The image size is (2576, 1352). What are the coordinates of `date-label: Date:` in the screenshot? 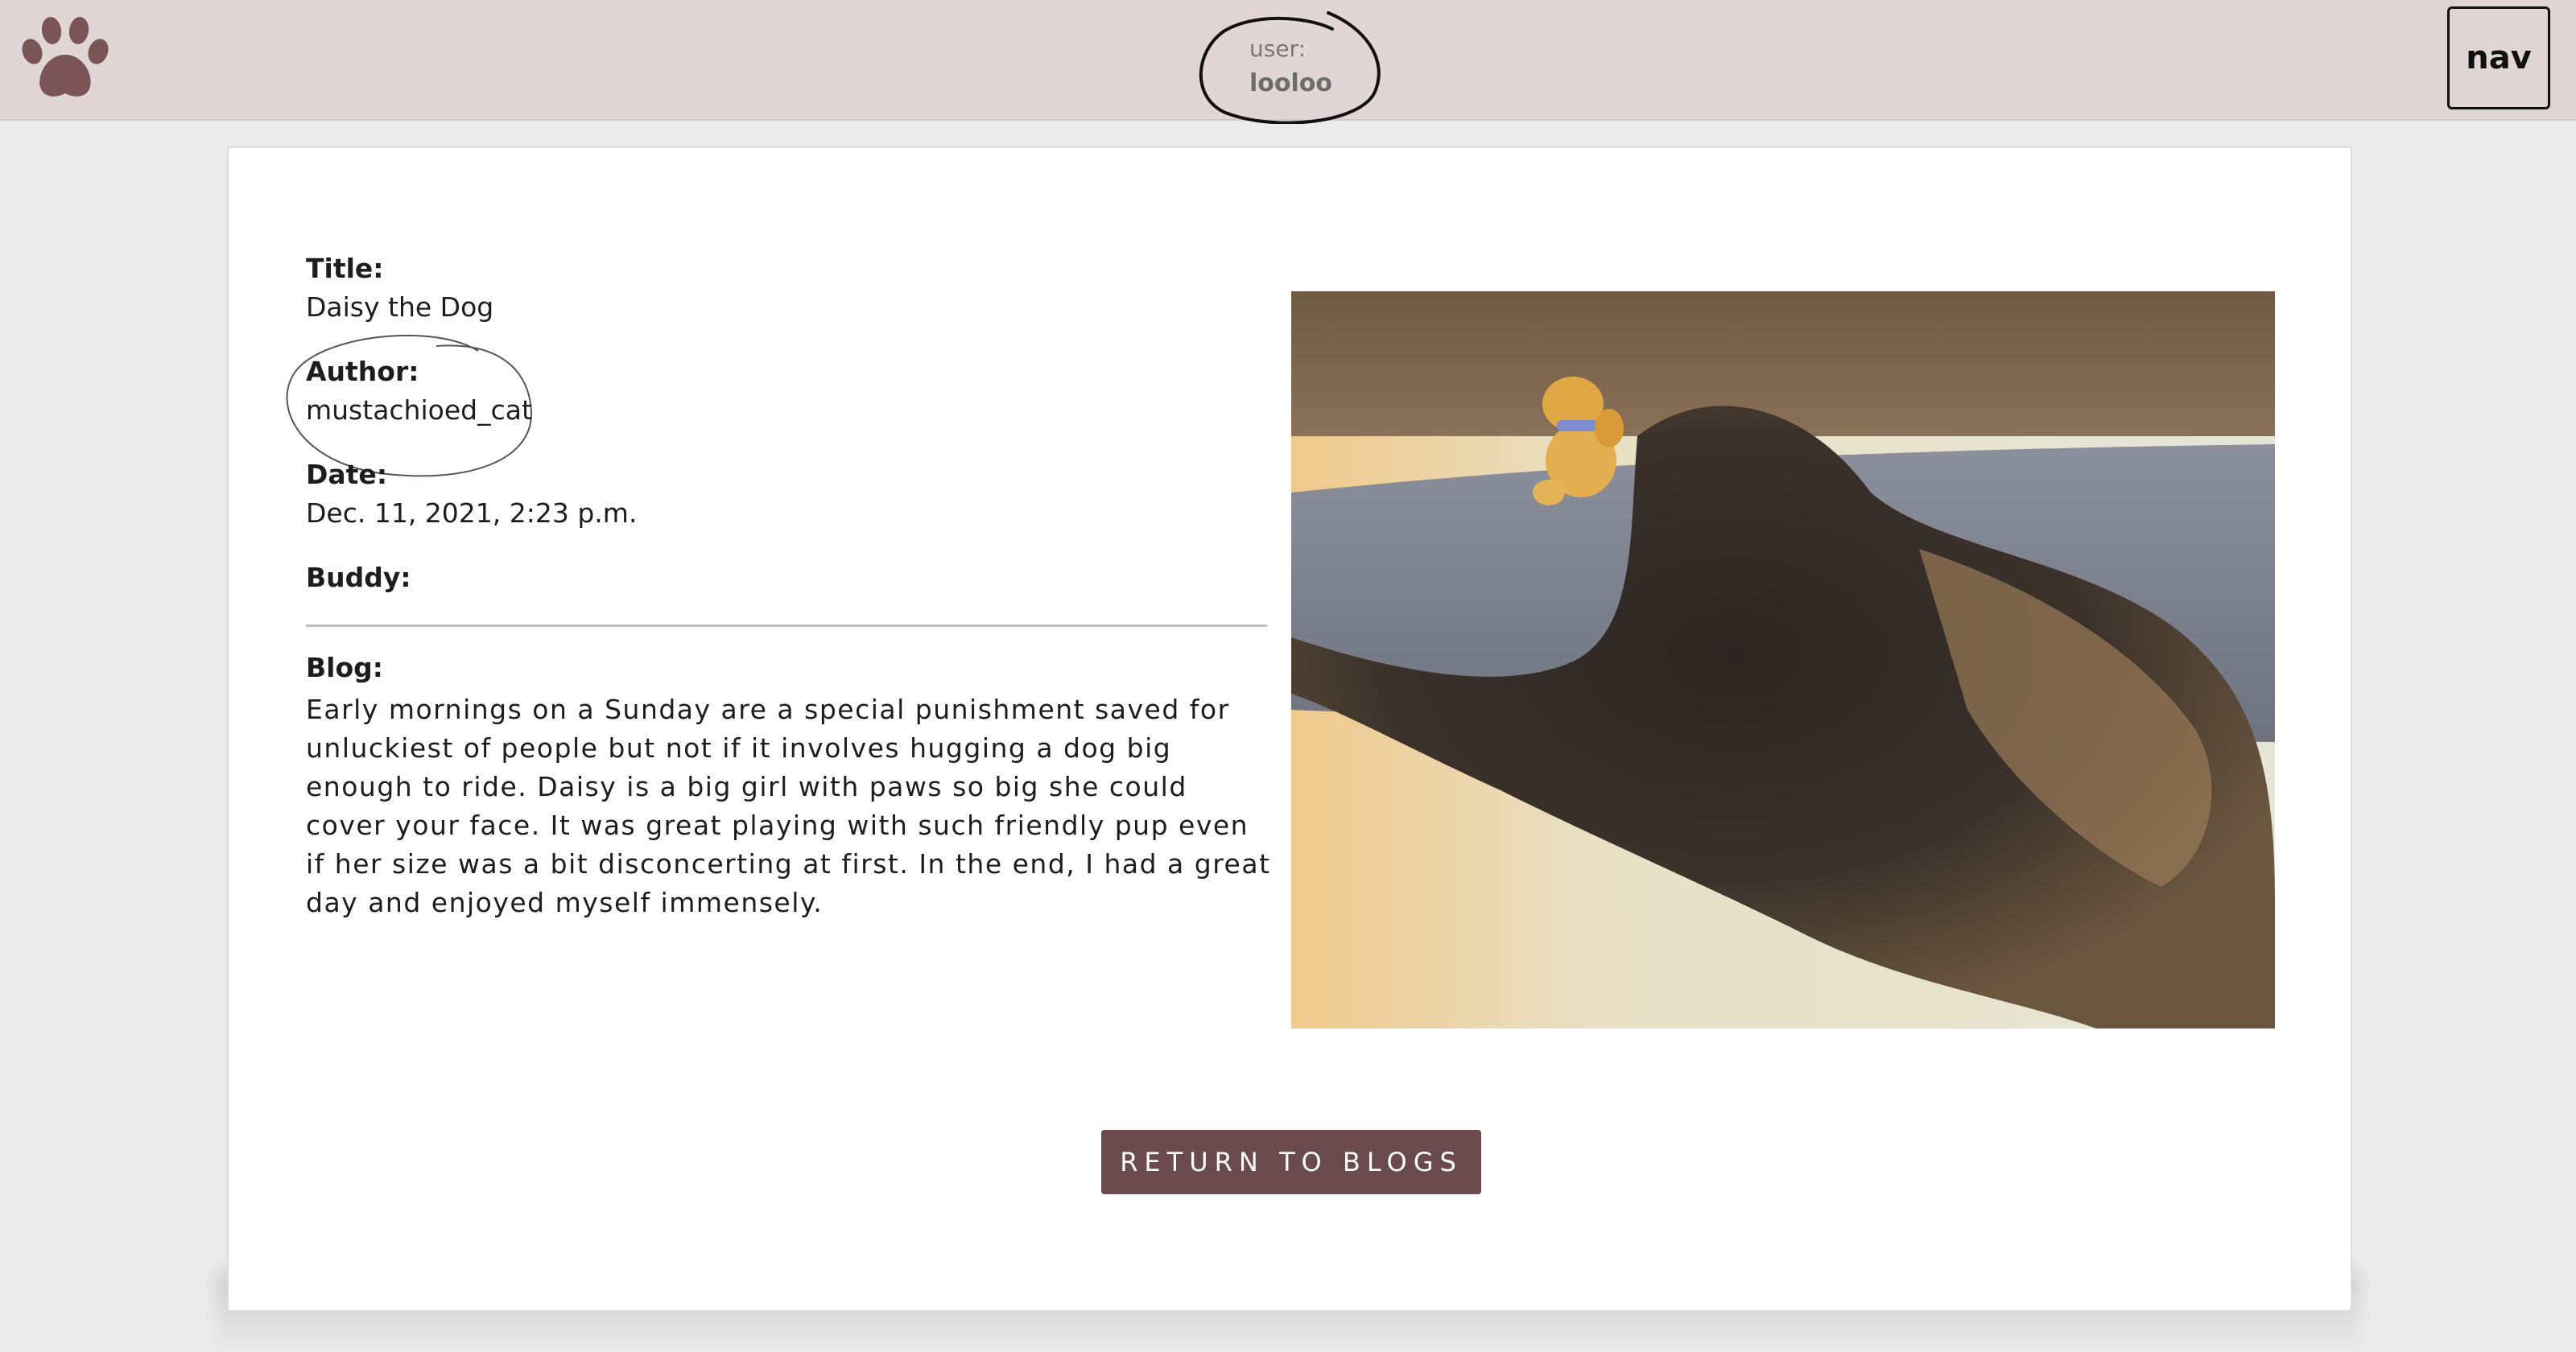 It's located at (347, 474).